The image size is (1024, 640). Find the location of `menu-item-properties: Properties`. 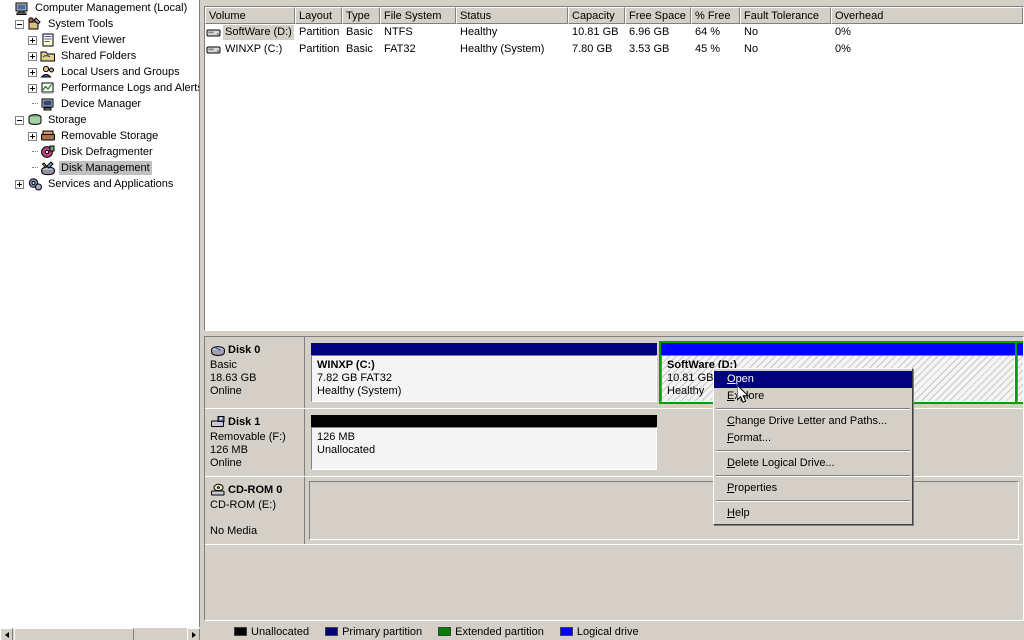

menu-item-properties: Properties is located at coordinates (813, 488).